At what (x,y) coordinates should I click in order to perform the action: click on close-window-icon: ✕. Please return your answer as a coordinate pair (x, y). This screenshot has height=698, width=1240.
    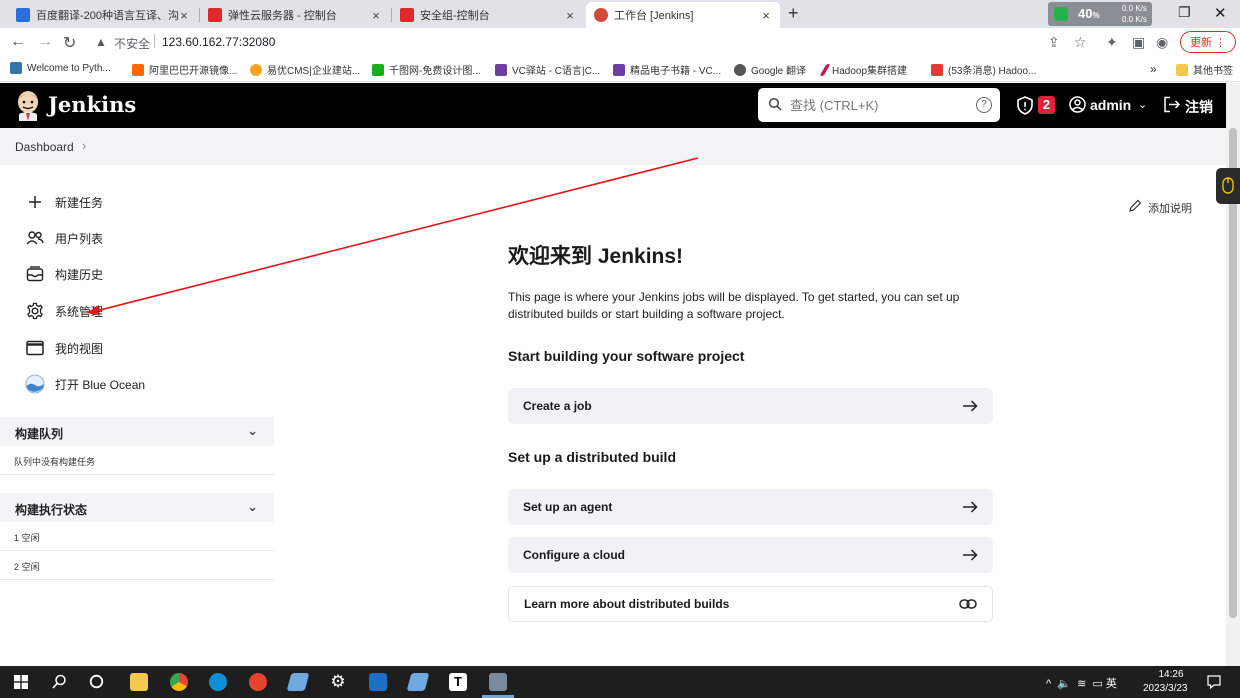
    Looking at the image, I should click on (1220, 13).